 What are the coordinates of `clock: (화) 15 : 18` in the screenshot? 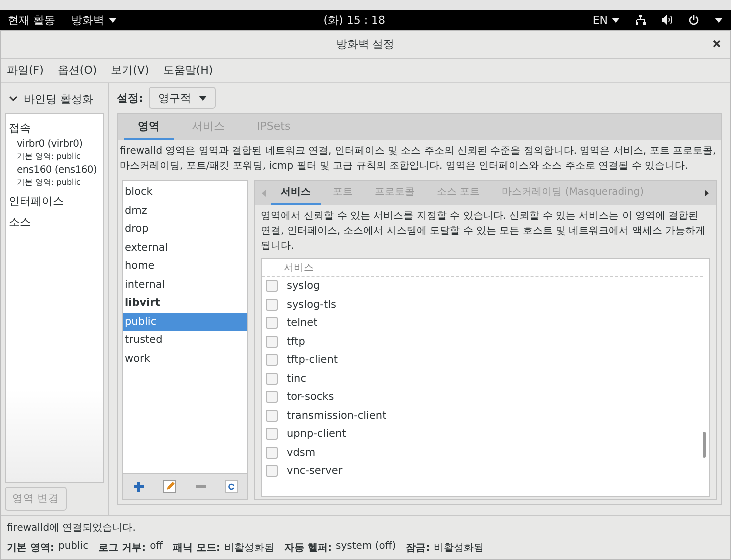 It's located at (355, 20).